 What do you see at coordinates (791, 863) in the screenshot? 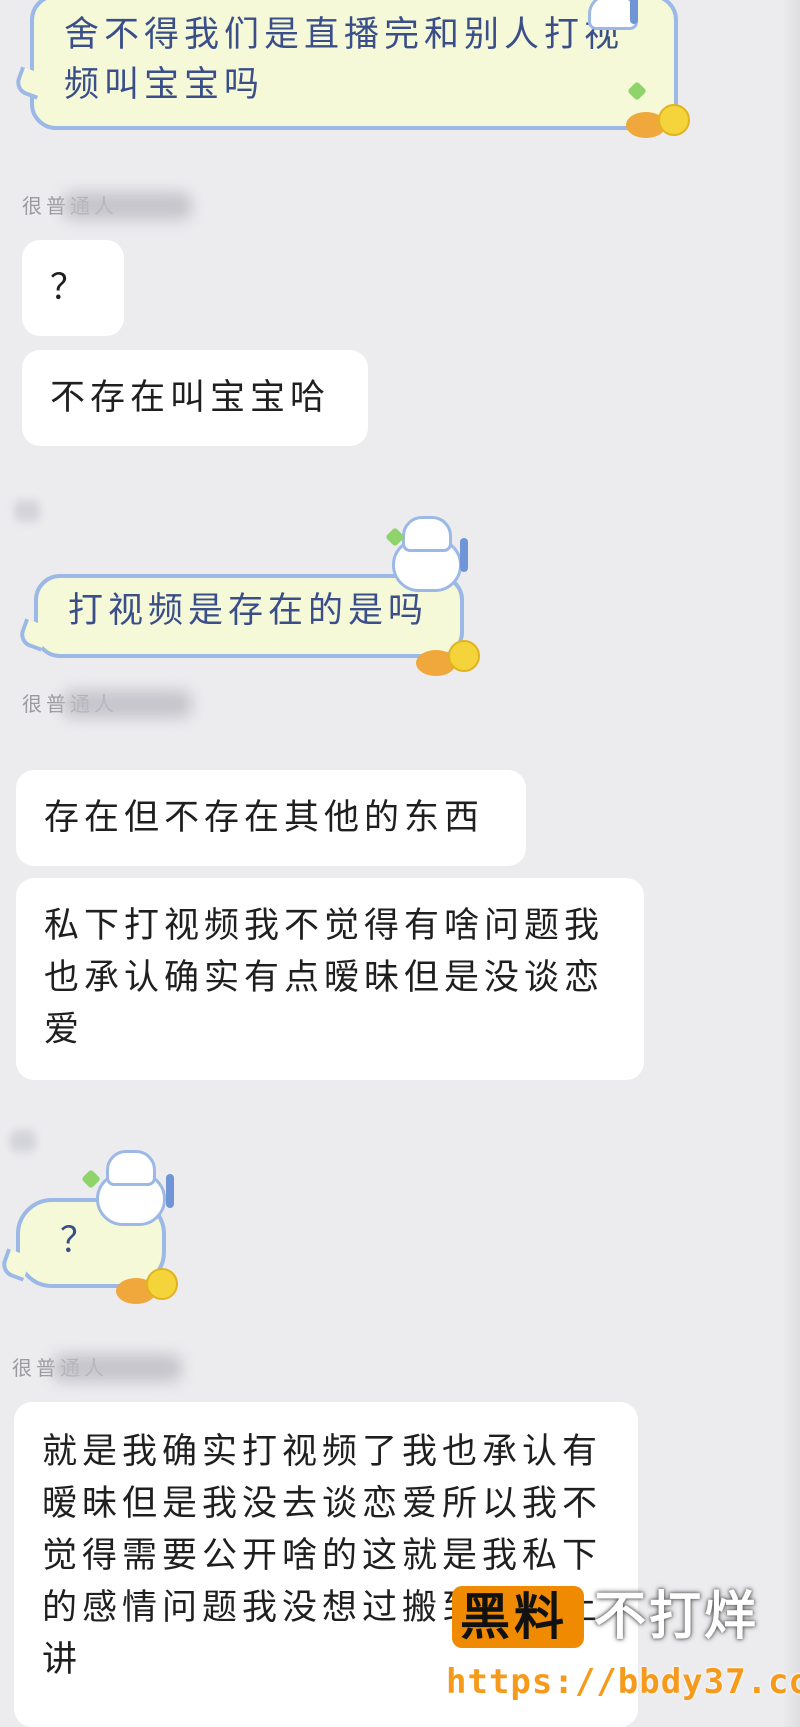
I see `screen-edge-shade` at bounding box center [791, 863].